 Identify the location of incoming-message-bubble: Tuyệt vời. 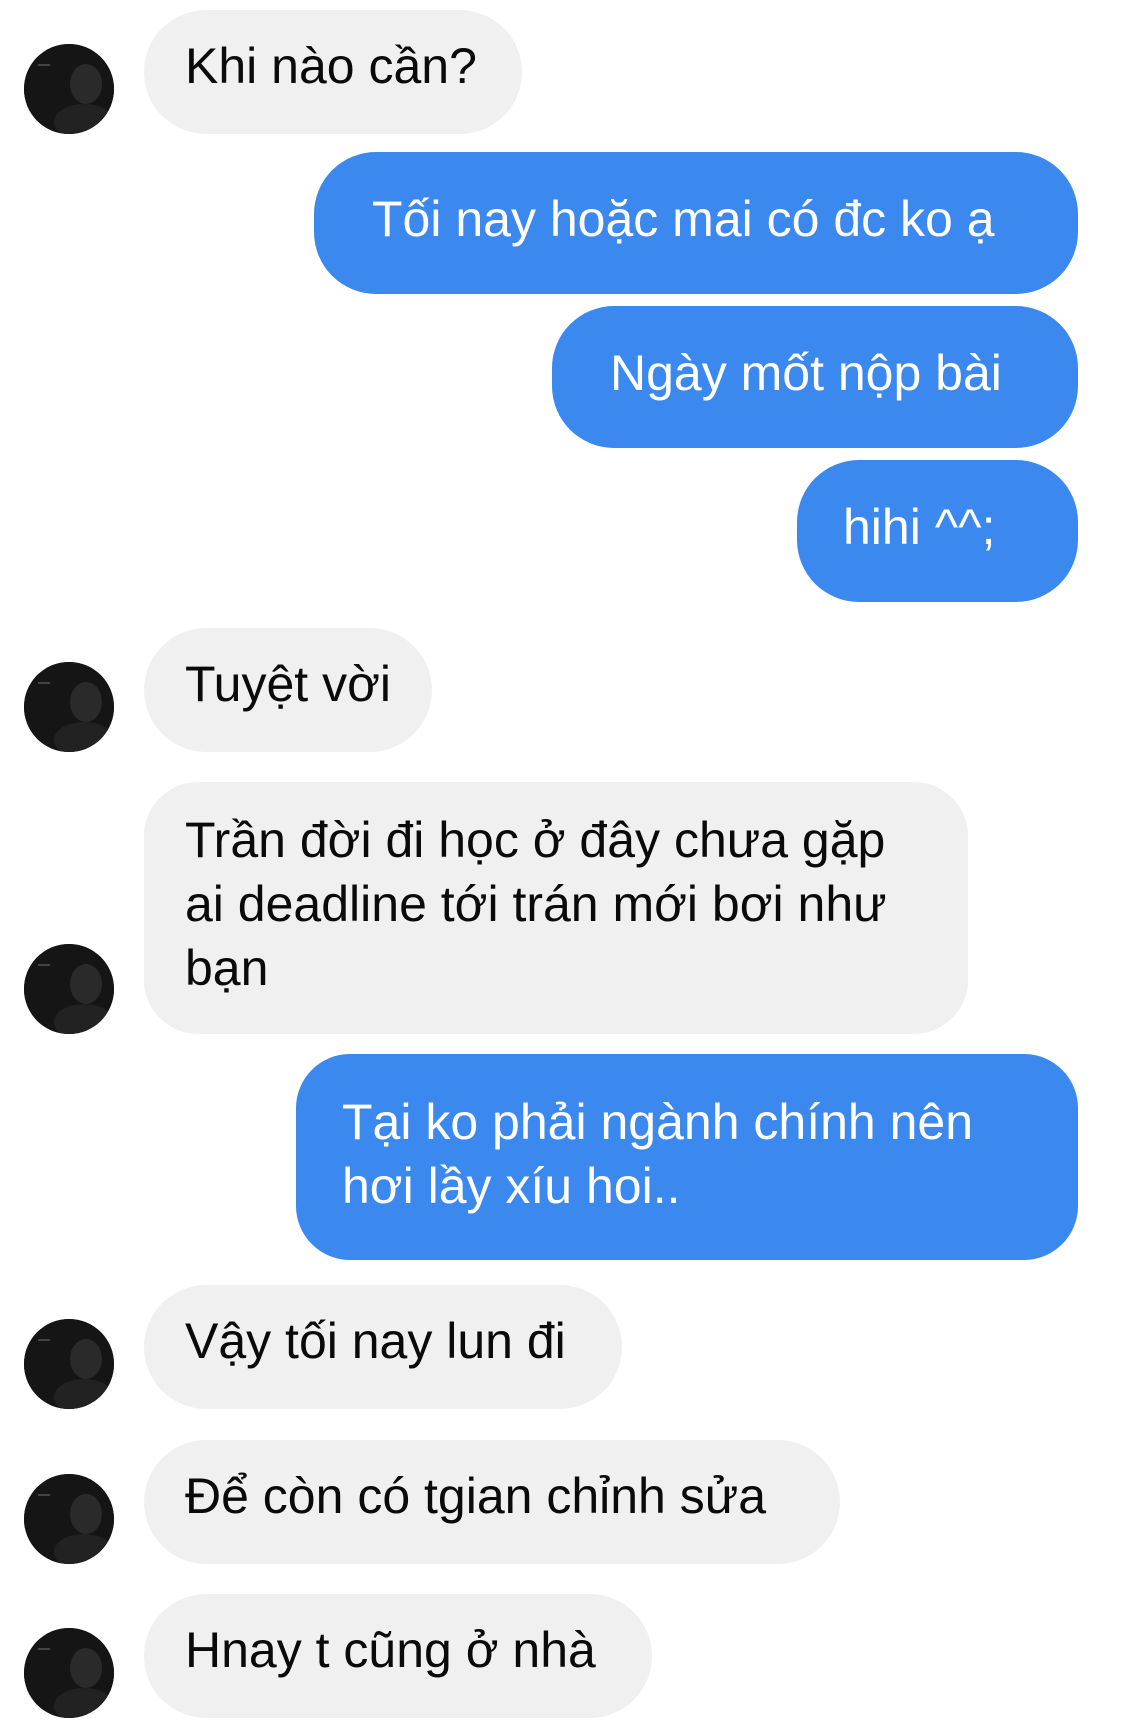
(288, 690).